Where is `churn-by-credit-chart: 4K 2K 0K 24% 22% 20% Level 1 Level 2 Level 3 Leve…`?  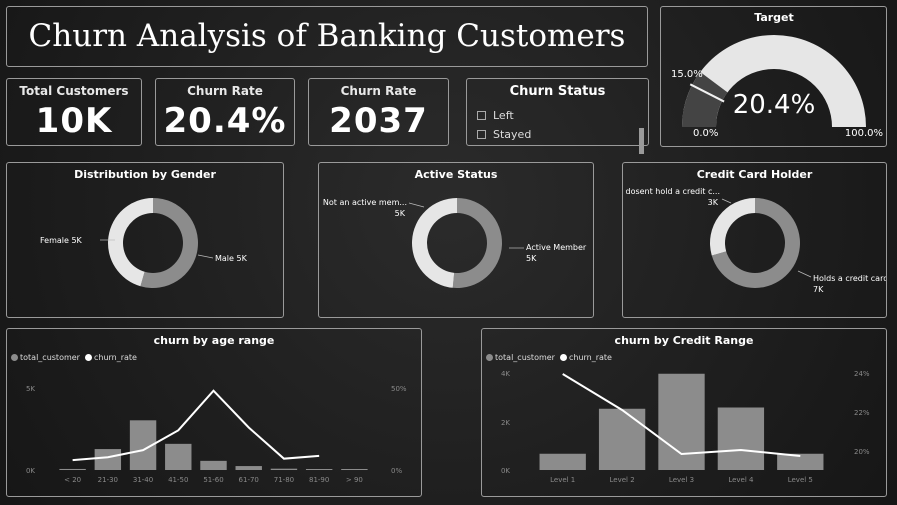
churn-by-credit-chart: 4K 2K 0K 24% 22% 20% Level 1 Level 2 Level 3 Leve… is located at coordinates (685, 427).